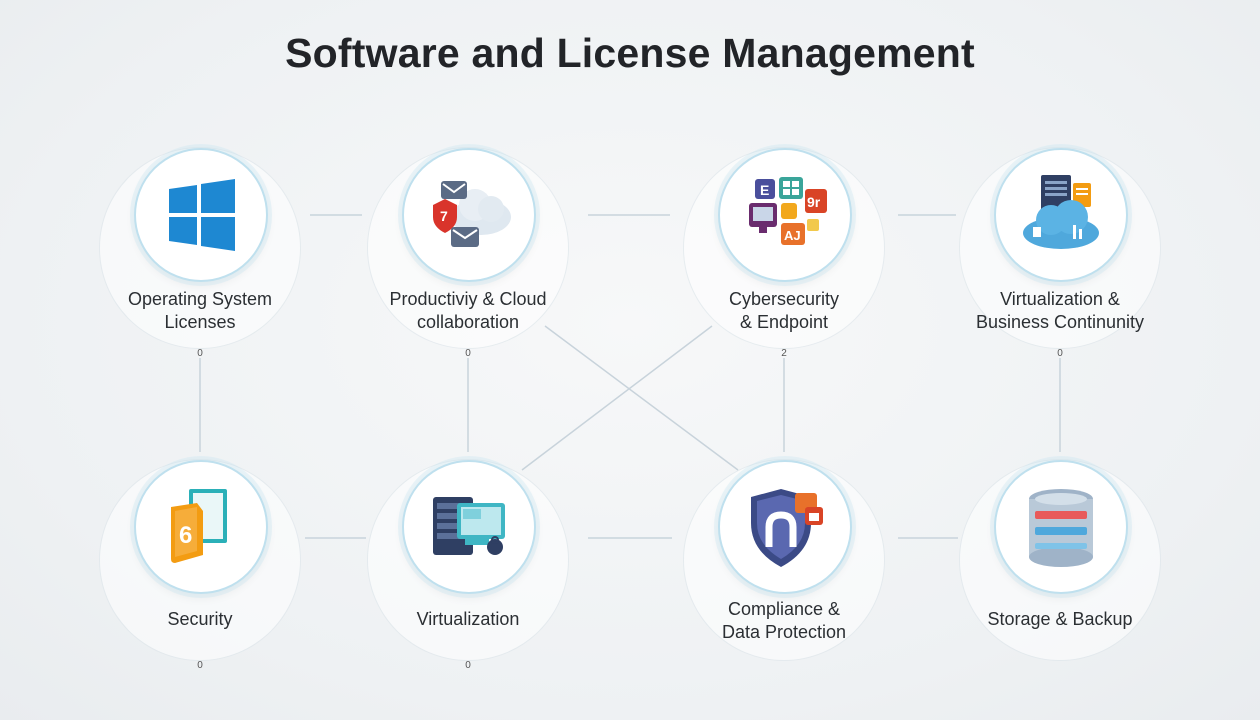 The height and width of the screenshot is (720, 1260). I want to click on database-icon, so click(1061, 527).